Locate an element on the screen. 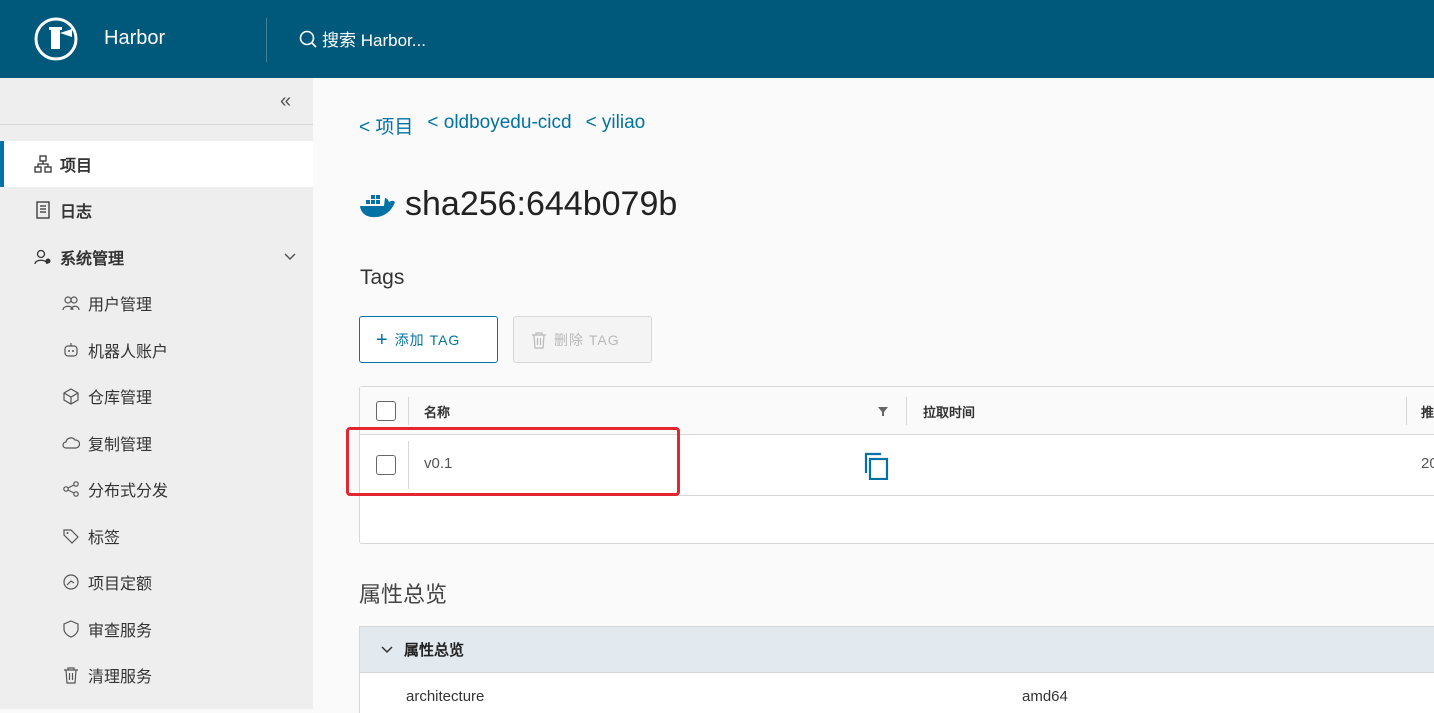  quota-icon is located at coordinates (71, 582).